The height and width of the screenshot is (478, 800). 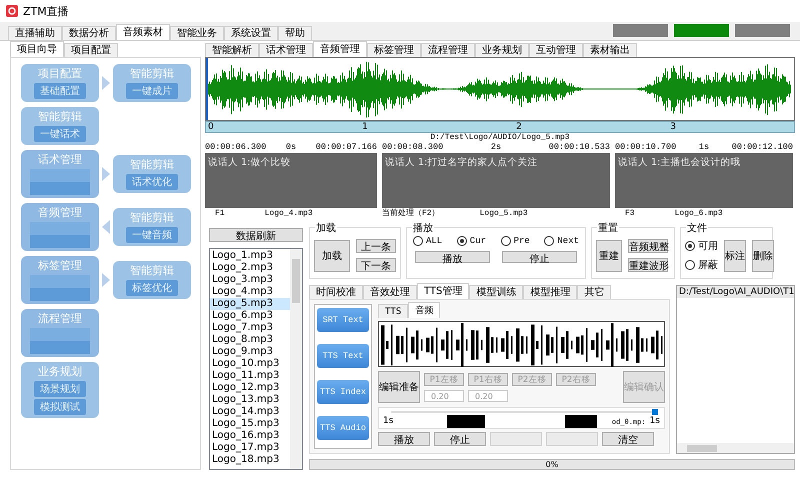 I want to click on horizontal-scrollbar, so click(x=735, y=448).